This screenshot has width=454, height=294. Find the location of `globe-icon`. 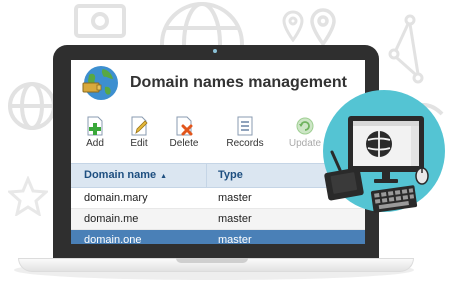

globe-icon is located at coordinates (100, 83).